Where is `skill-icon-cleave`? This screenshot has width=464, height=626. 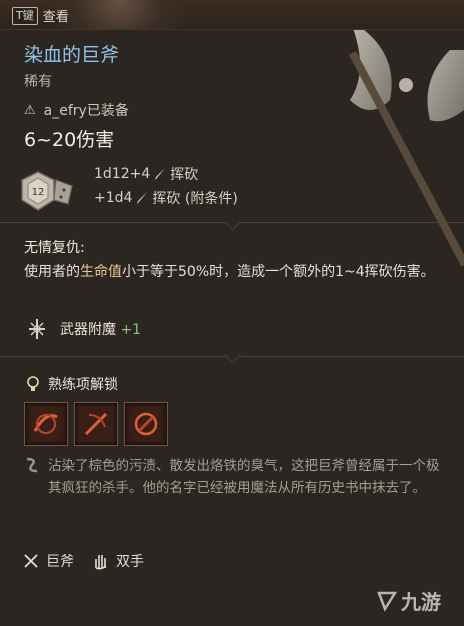 skill-icon-cleave is located at coordinates (96, 424).